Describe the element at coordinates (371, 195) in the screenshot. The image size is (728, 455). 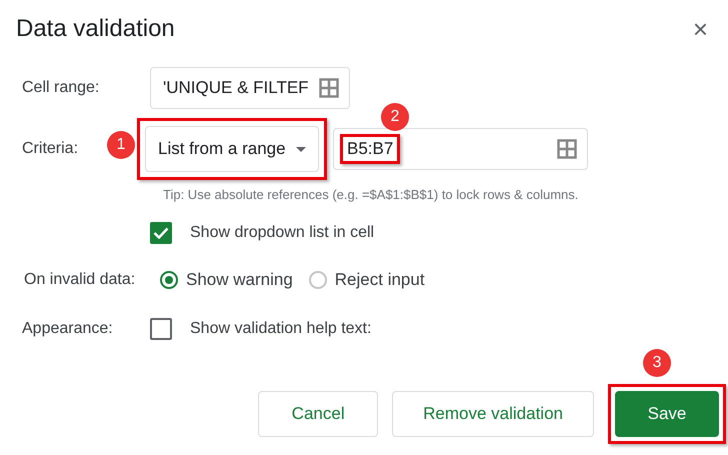
I see `tip-text: Tip: Use absolute references (e.g. =$A$1:$B$1) to lock rows & columns.` at that location.